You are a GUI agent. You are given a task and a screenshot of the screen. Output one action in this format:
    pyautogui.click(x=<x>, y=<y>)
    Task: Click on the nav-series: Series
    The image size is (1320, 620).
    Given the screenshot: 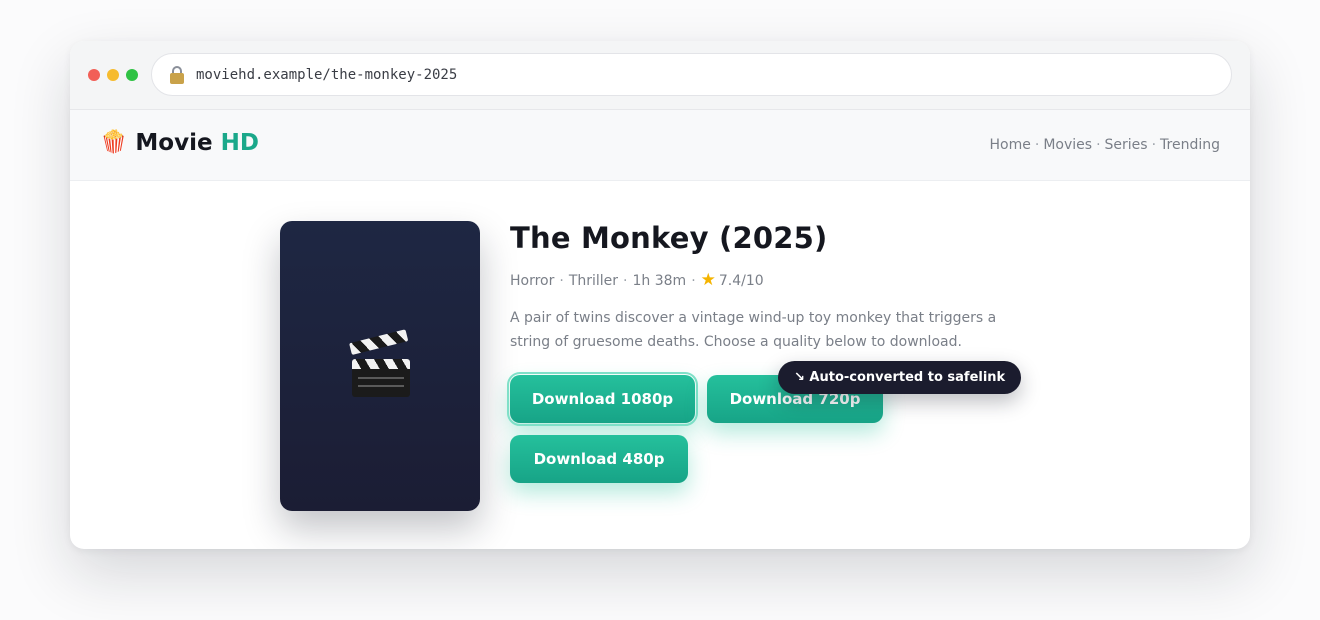 What is the action you would take?
    pyautogui.click(x=1126, y=145)
    